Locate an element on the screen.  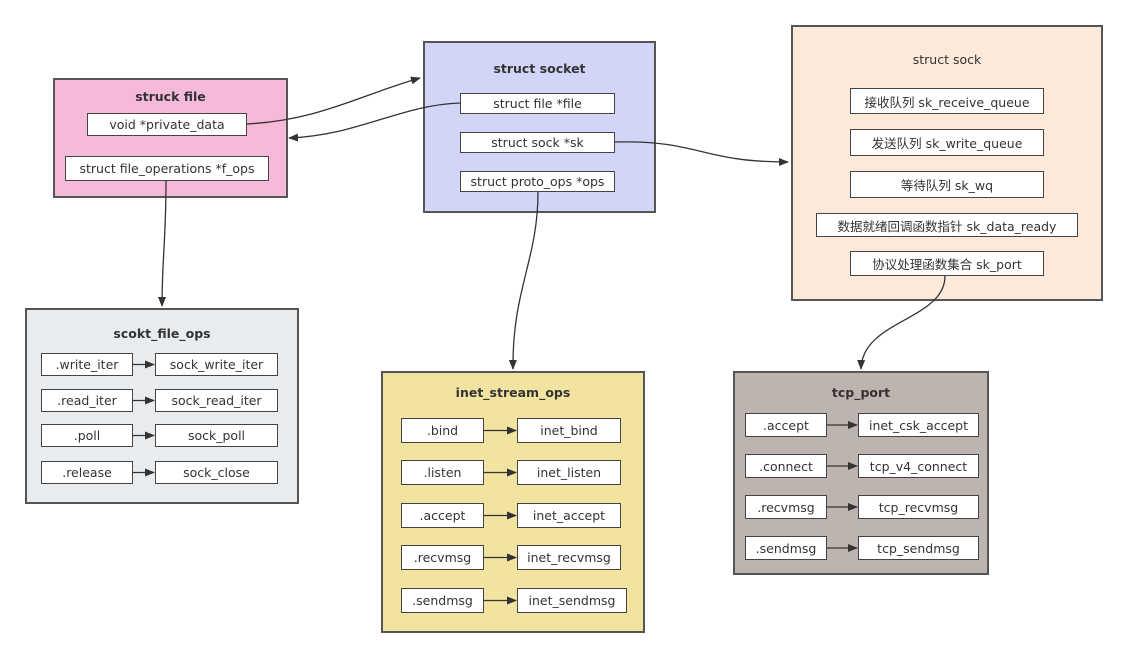
arrow-ops-to-inet-stream-ops is located at coordinates (523, 280).